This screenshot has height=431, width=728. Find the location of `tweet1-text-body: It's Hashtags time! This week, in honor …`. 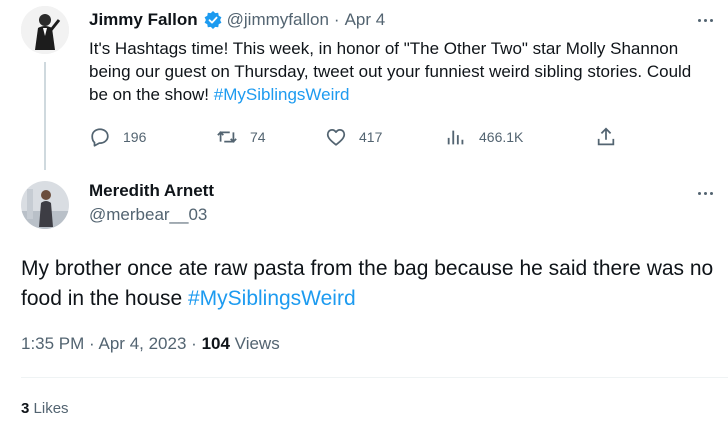

tweet1-text-body: It's Hashtags time! This week, in honor … is located at coordinates (390, 71).